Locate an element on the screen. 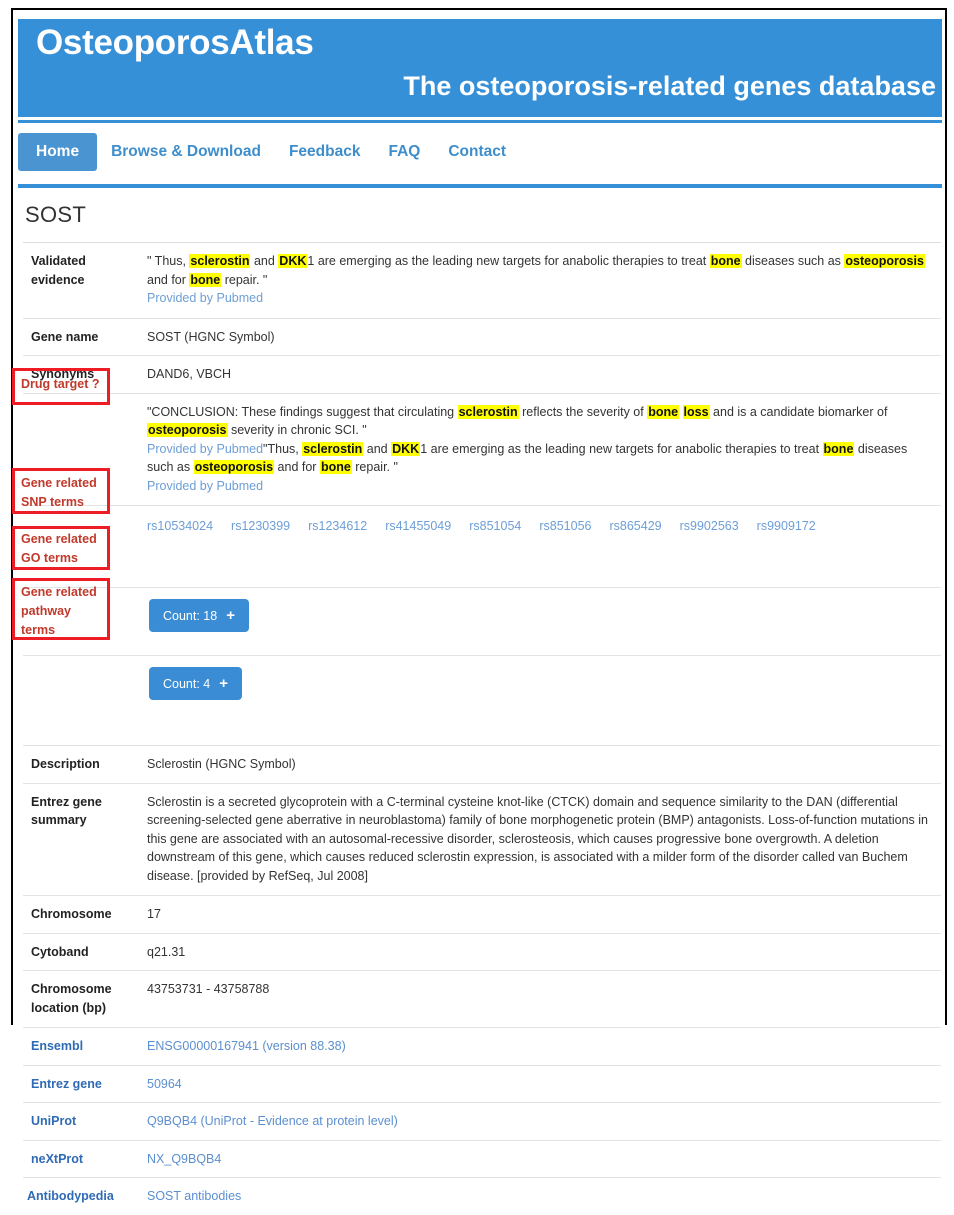 The height and width of the screenshot is (1215, 954). snp-term-link: rs9902563 is located at coordinates (709, 526).